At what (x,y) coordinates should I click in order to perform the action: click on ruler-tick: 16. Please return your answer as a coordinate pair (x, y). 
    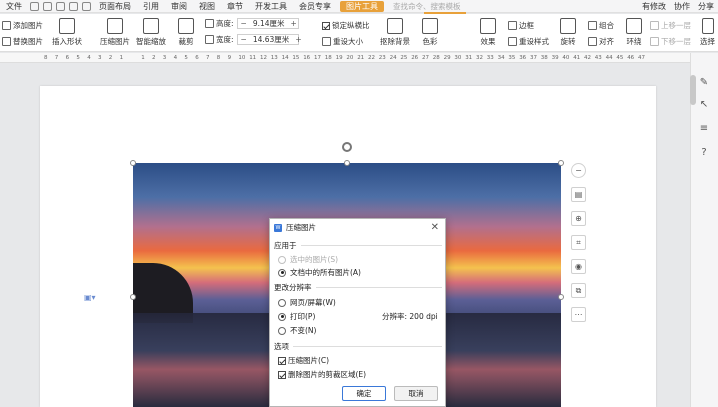
    Looking at the image, I should click on (307, 58).